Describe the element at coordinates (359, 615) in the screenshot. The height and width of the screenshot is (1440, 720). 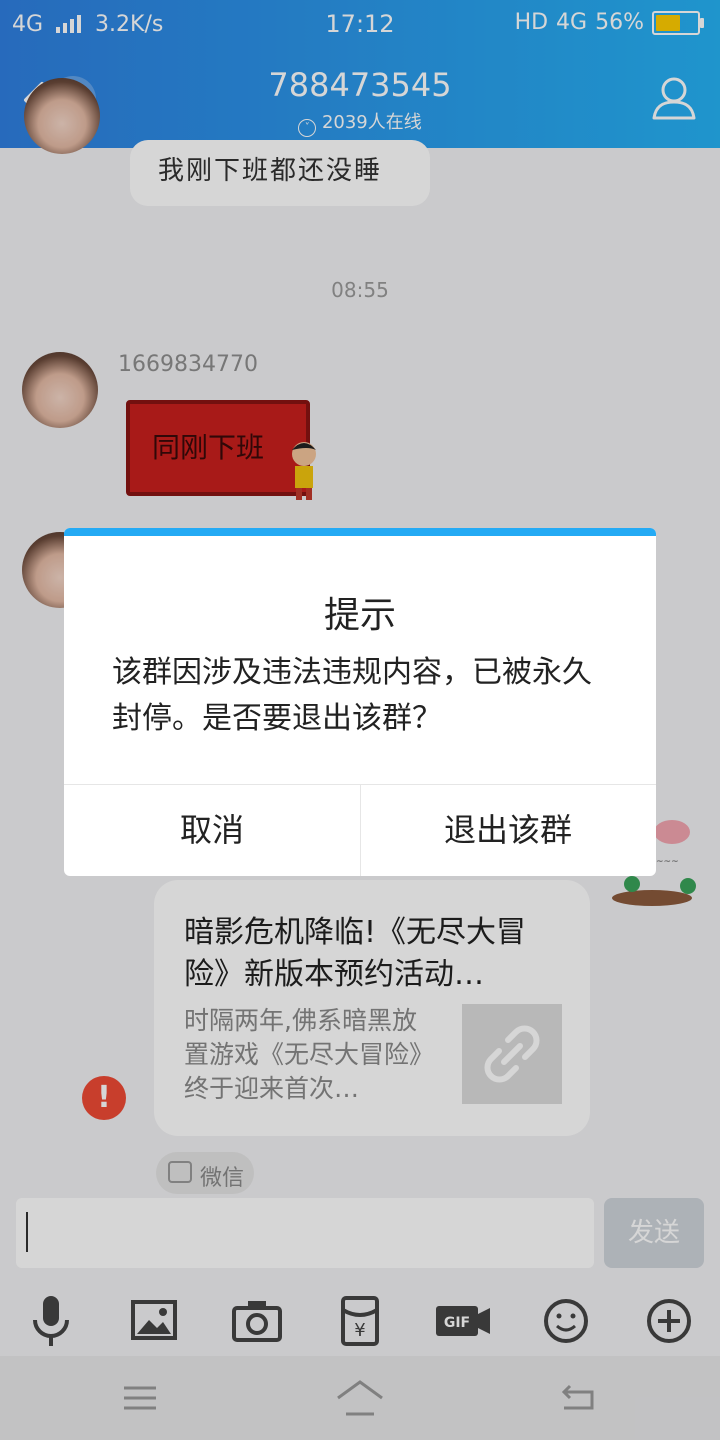
I see `dialog-title: 提示` at that location.